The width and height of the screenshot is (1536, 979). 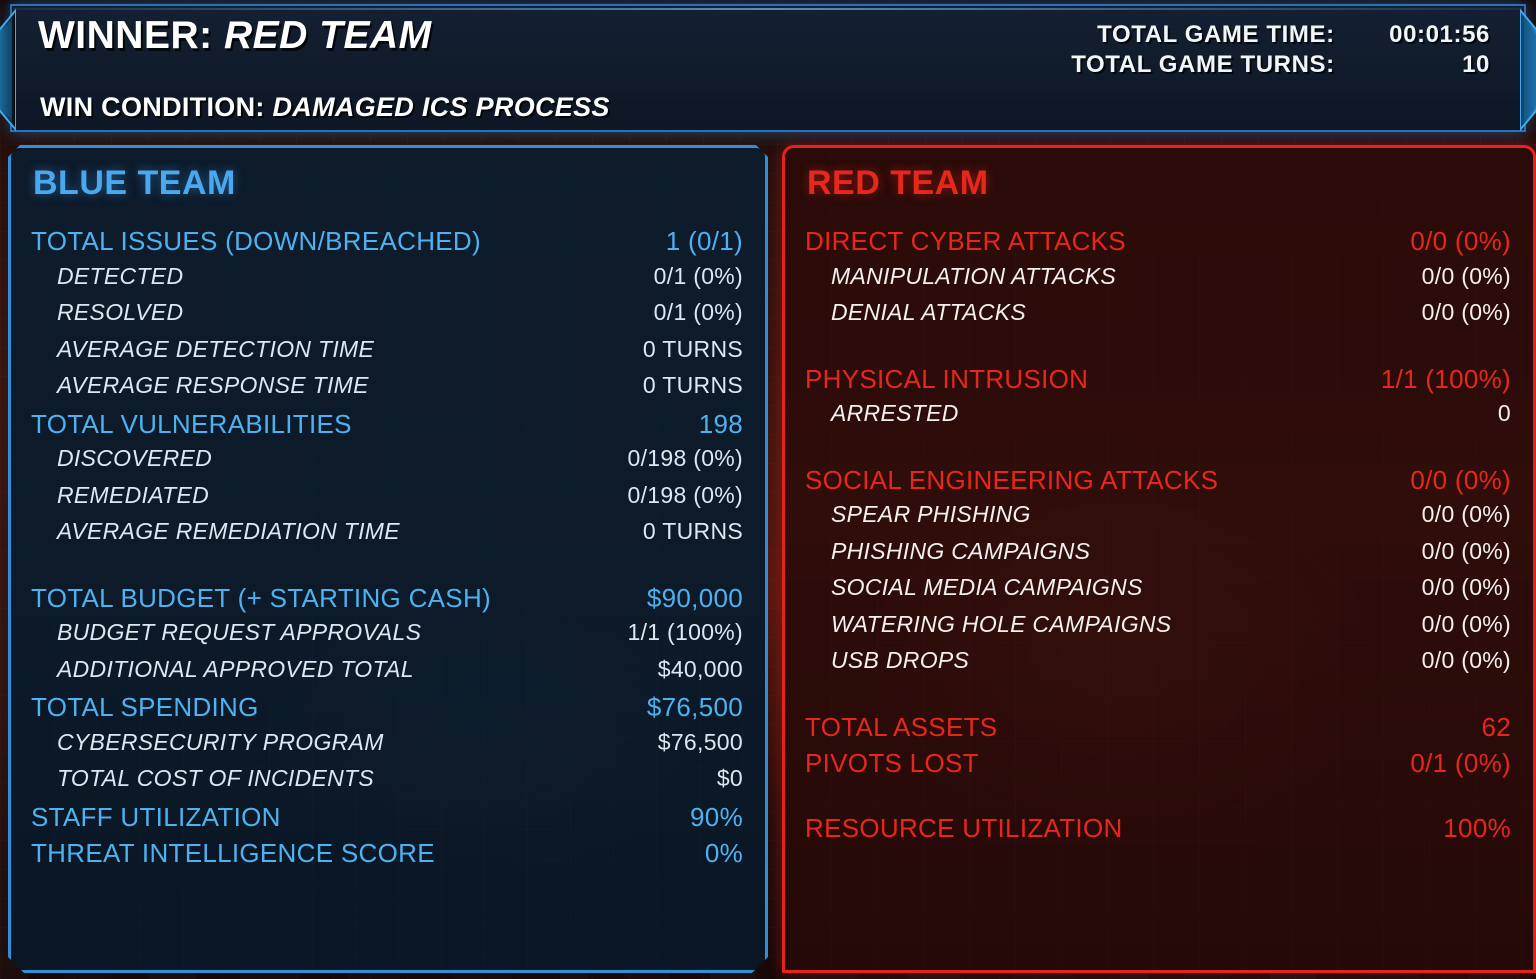 I want to click on stat-label: RESOLVED, so click(x=120, y=312).